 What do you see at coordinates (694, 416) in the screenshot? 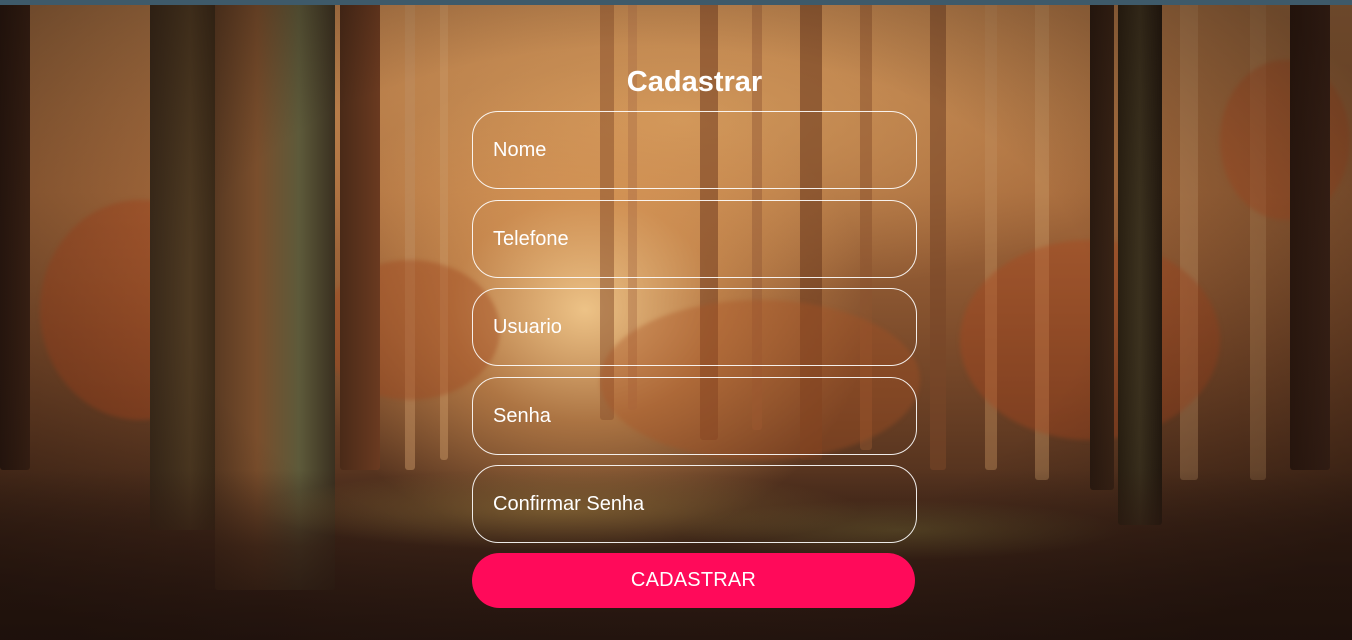
I see `password-input` at bounding box center [694, 416].